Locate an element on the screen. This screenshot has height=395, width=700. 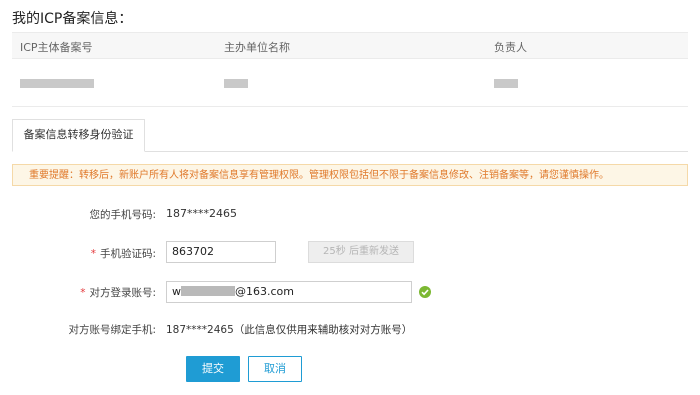
account-value-suffix: @163.com is located at coordinates (264, 291).